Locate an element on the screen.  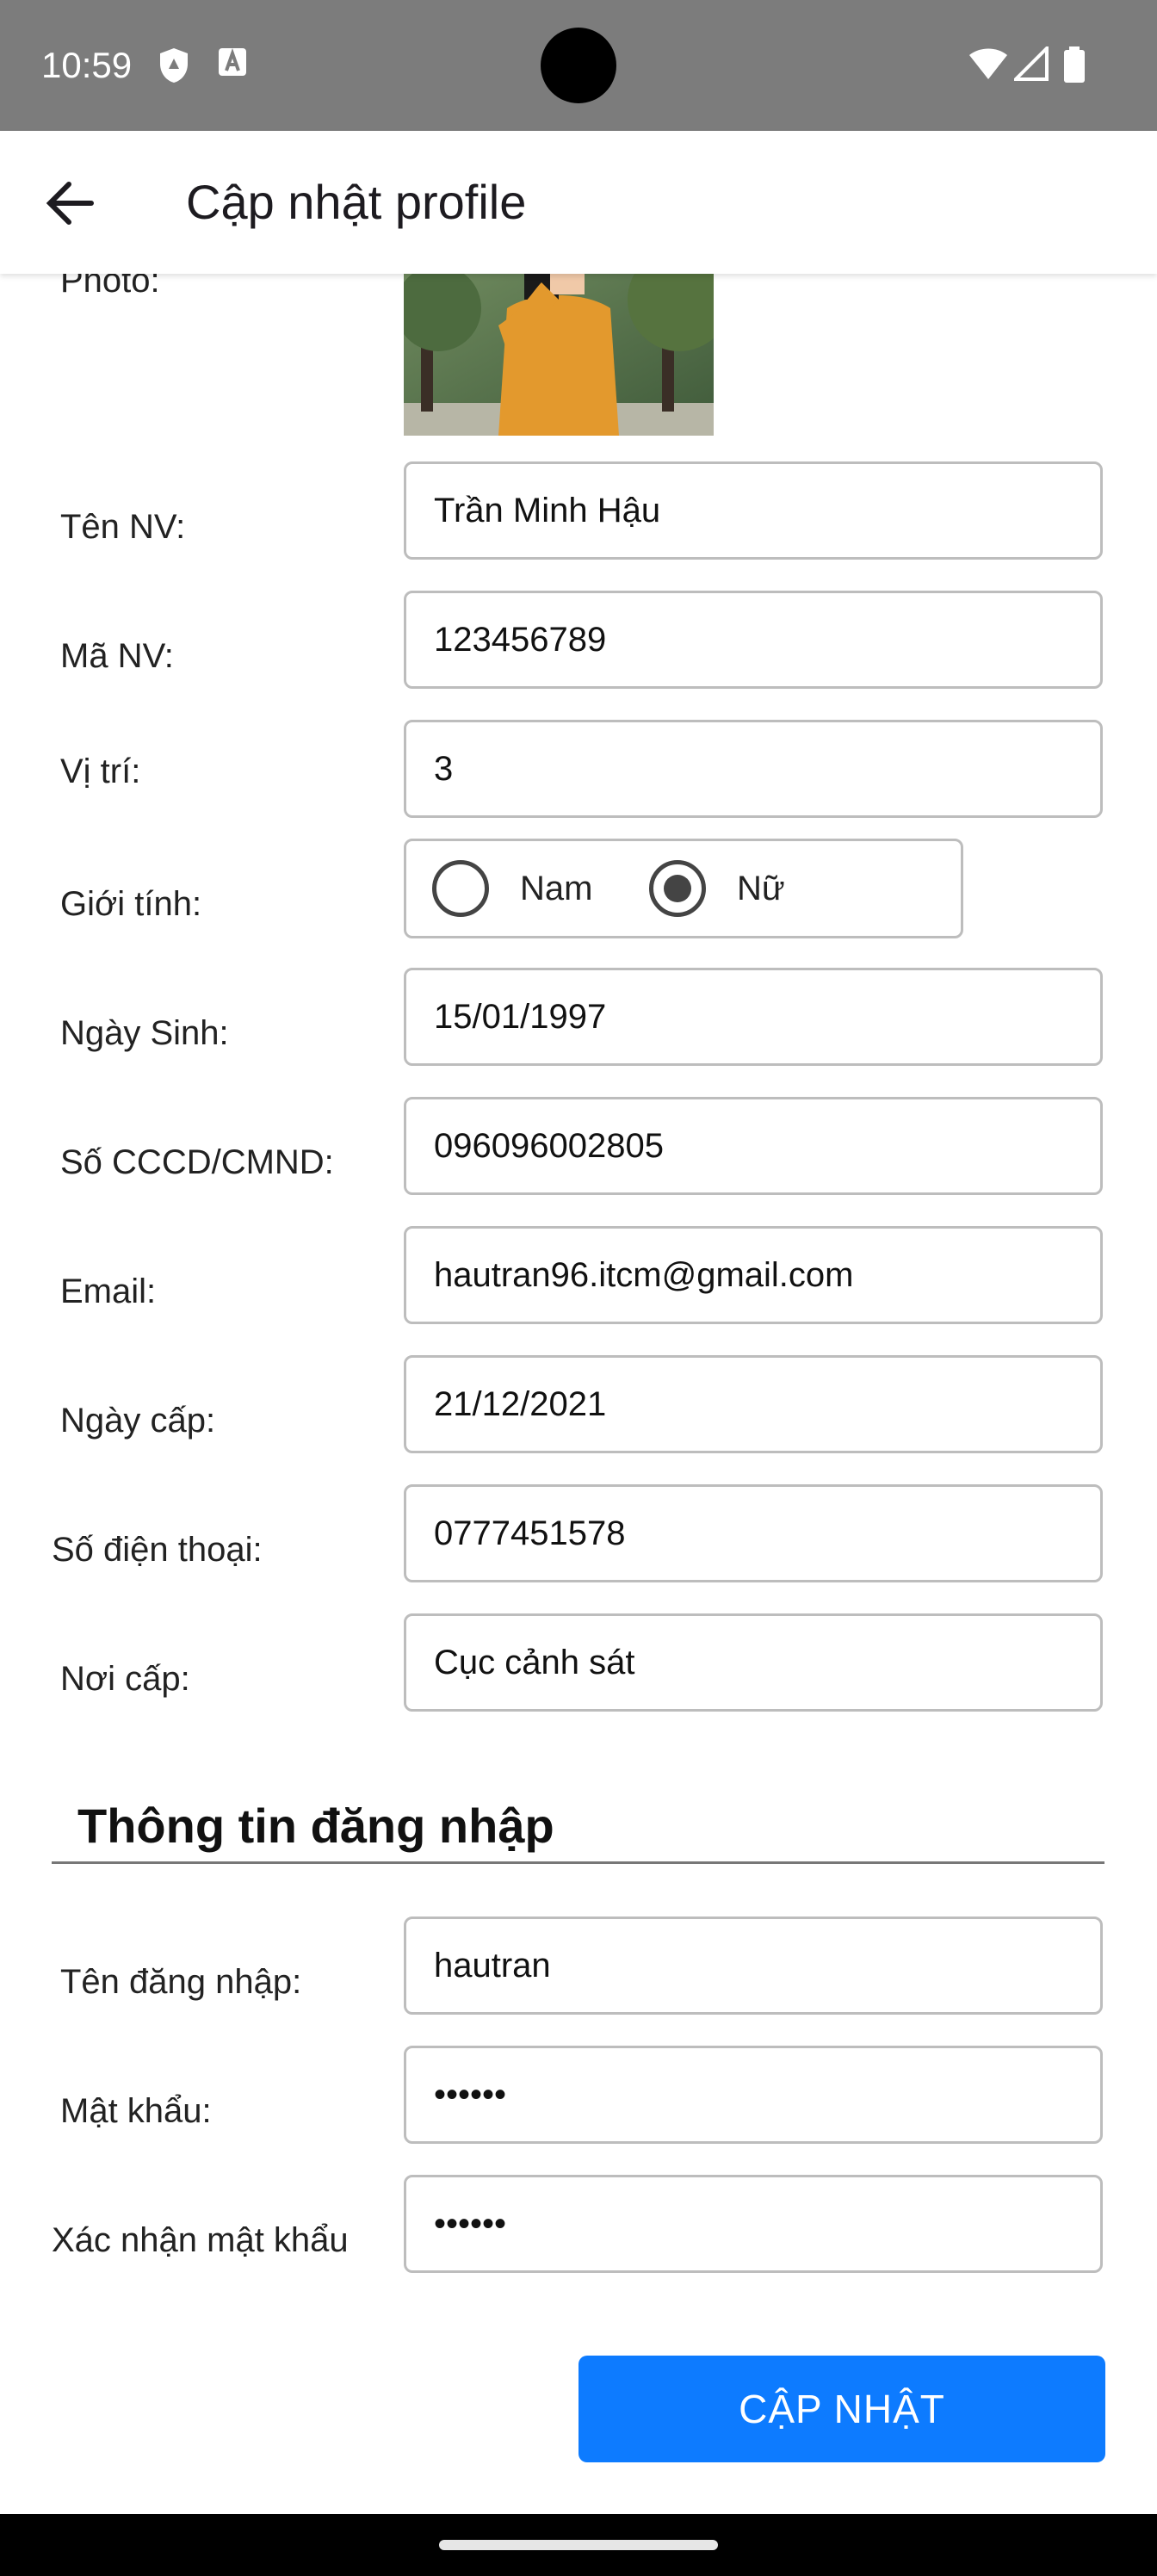
issue-date-value: 21/12/2021 is located at coordinates (520, 1404).